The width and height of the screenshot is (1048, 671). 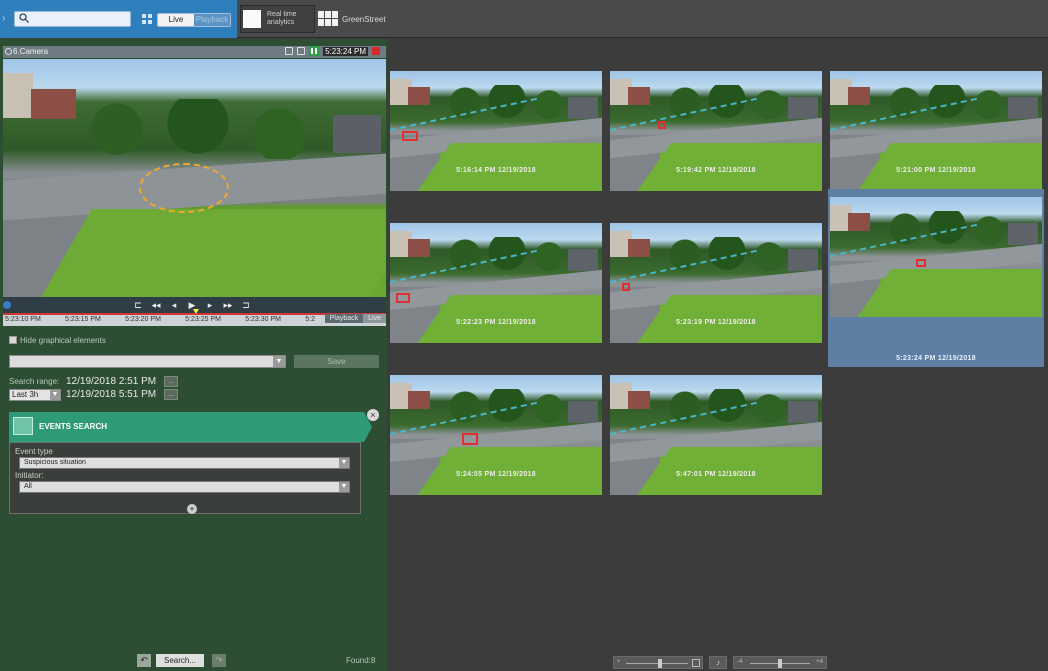 I want to click on result-timestamp: 5:23:24 PM 12/19/2018, so click(x=936, y=358).